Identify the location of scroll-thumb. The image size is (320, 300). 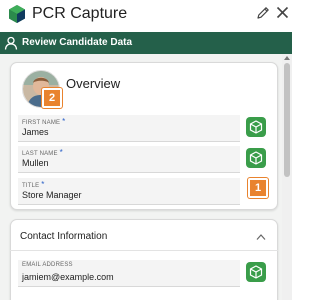
(287, 120).